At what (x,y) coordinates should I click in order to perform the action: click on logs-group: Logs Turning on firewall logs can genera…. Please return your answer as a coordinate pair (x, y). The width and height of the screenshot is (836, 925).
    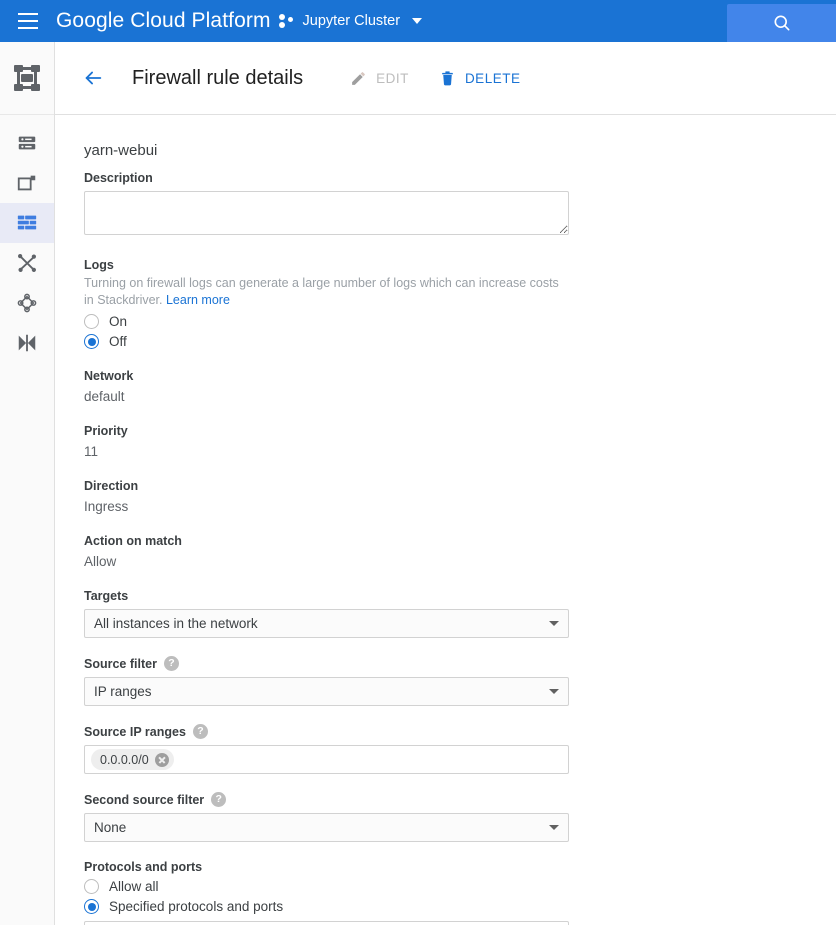
    Looking at the image, I should click on (329, 303).